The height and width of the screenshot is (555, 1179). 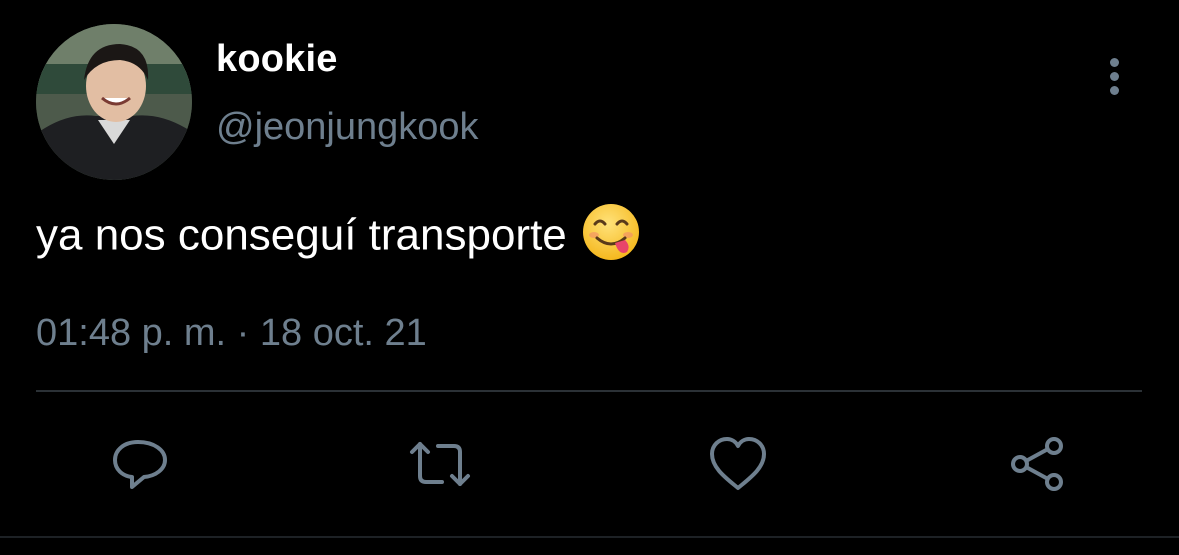 I want to click on retweet-arrows-icon, so click(x=440, y=464).